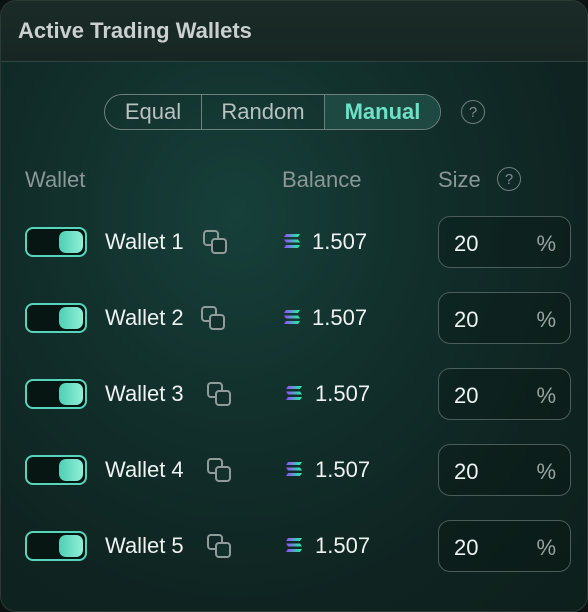 The width and height of the screenshot is (588, 612). What do you see at coordinates (263, 112) in the screenshot?
I see `mode-option-random: Random` at bounding box center [263, 112].